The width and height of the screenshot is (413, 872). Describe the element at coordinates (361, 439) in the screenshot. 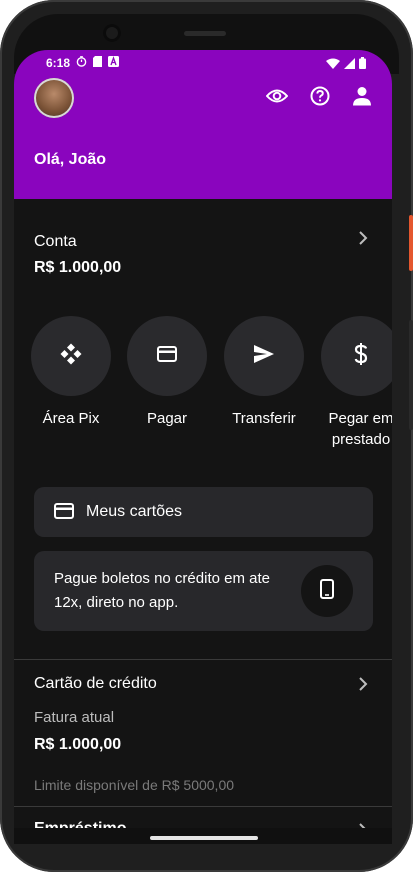

I see `action-borrow-label-line2: prestado` at that location.